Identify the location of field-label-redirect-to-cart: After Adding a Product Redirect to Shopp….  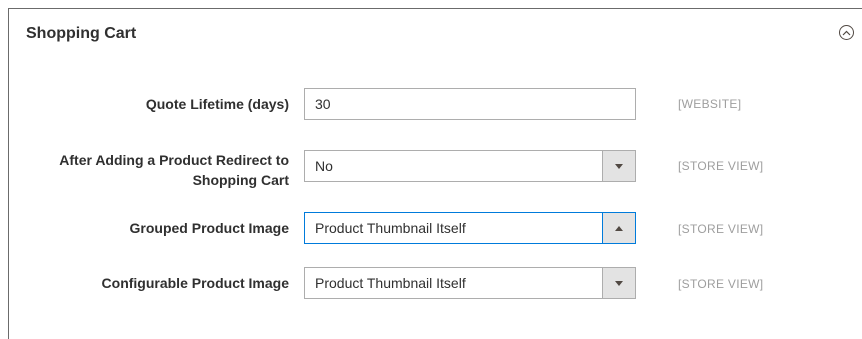
(174, 170).